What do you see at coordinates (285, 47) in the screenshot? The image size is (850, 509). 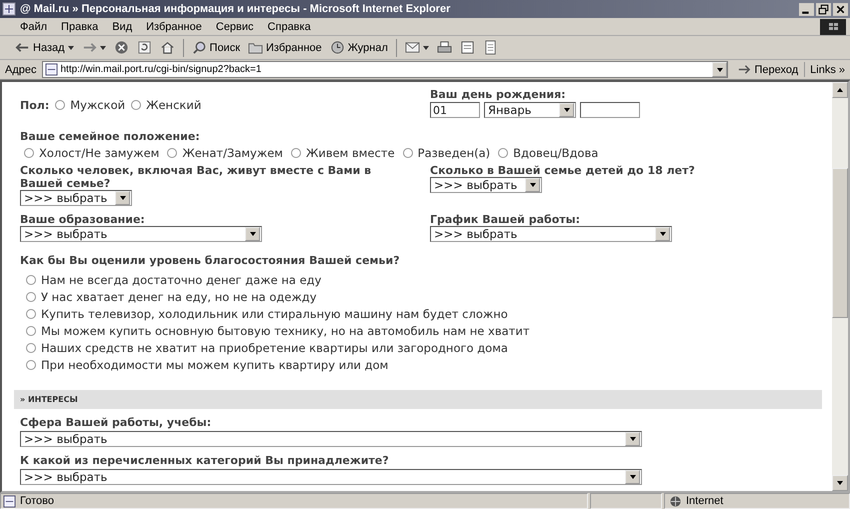 I see `favorites-button: Избранное` at bounding box center [285, 47].